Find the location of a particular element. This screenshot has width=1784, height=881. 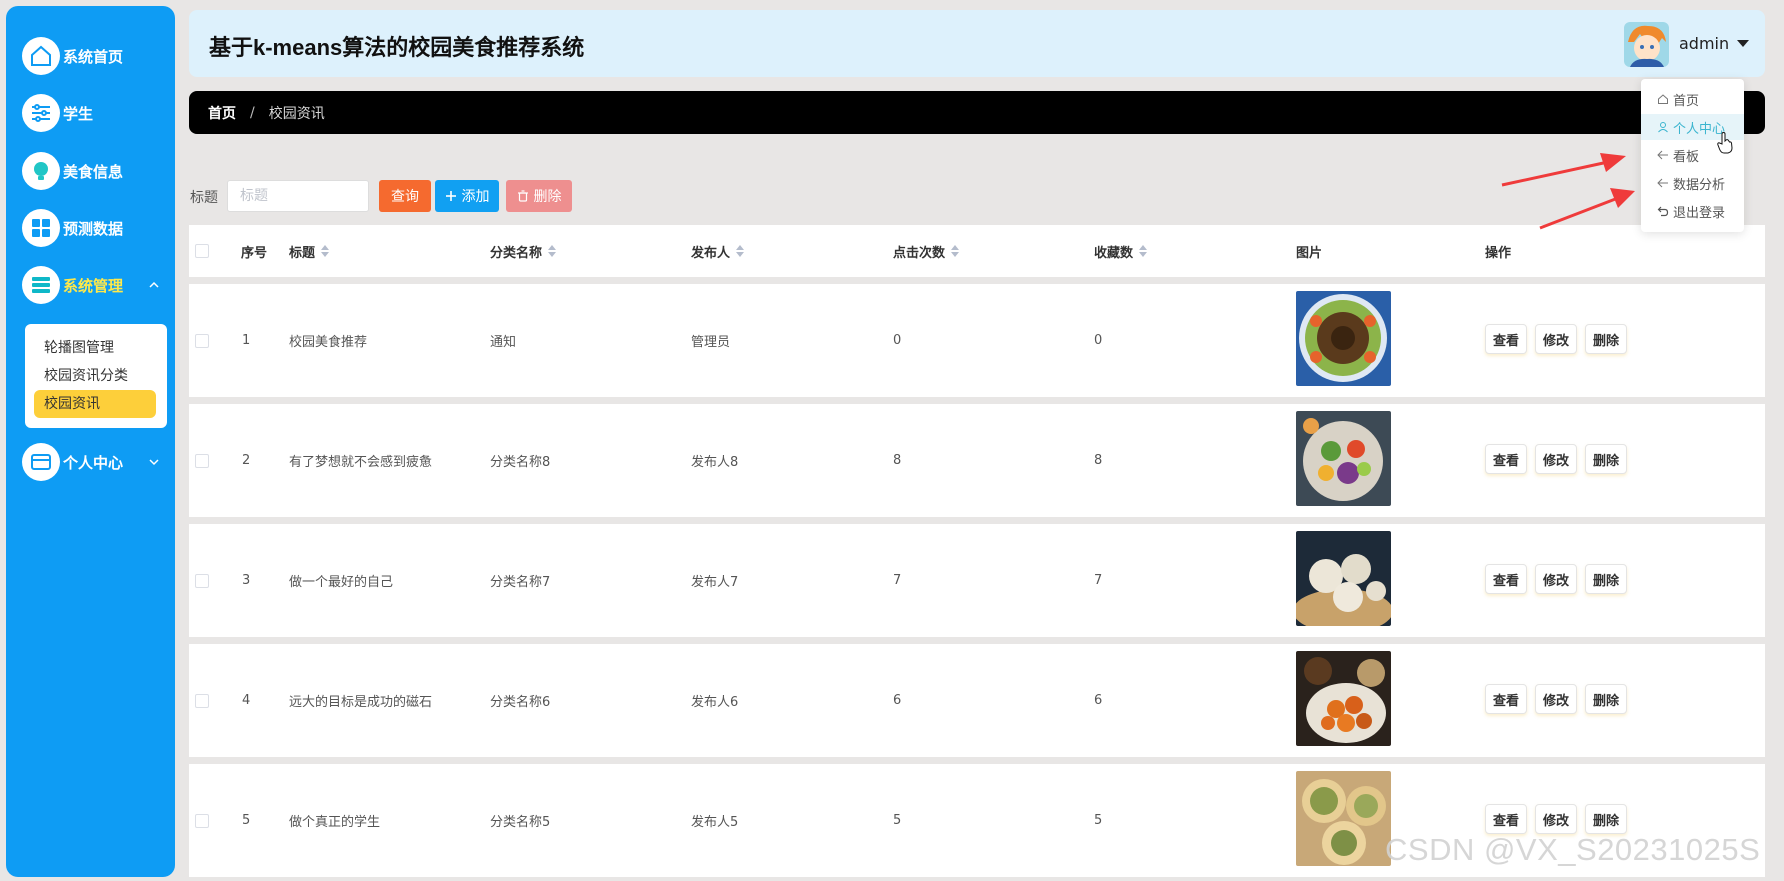

dropdown-item-home: 首页 is located at coordinates (1692, 99).